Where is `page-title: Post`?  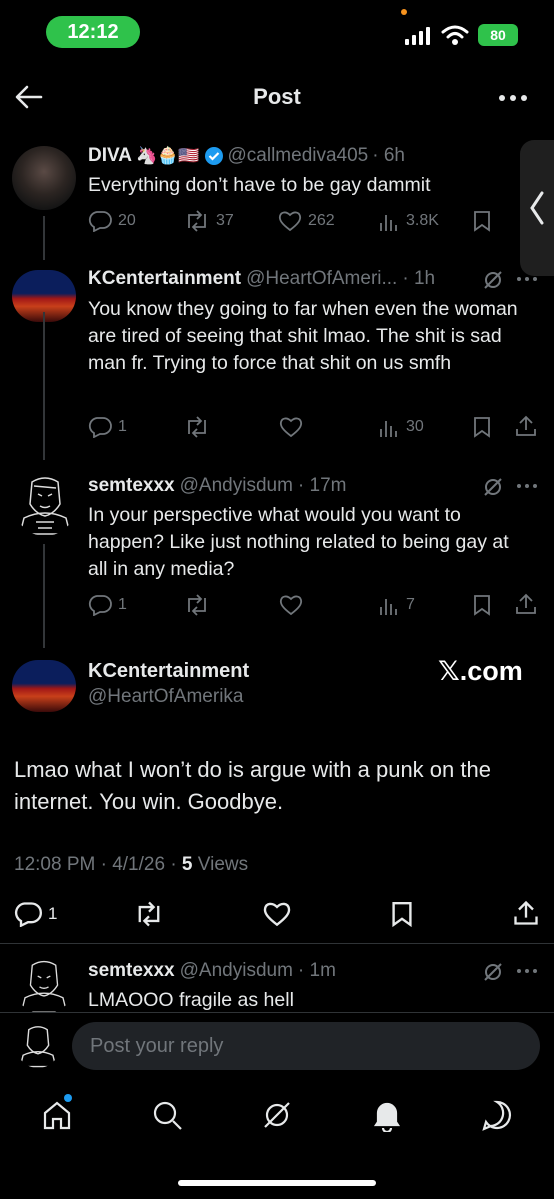 page-title: Post is located at coordinates (277, 96).